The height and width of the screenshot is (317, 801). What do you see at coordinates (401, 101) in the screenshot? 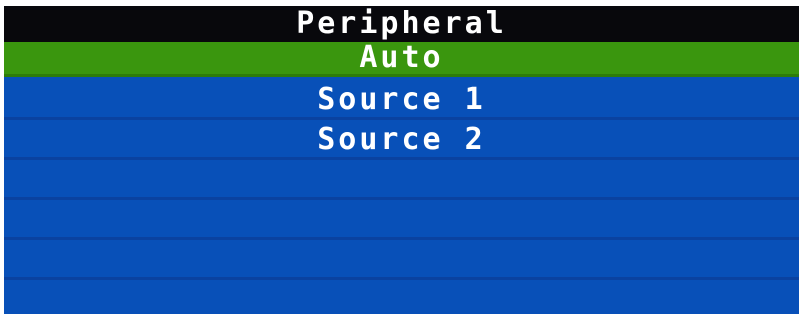
I see `menu-item-source-1: Source 1` at bounding box center [401, 101].